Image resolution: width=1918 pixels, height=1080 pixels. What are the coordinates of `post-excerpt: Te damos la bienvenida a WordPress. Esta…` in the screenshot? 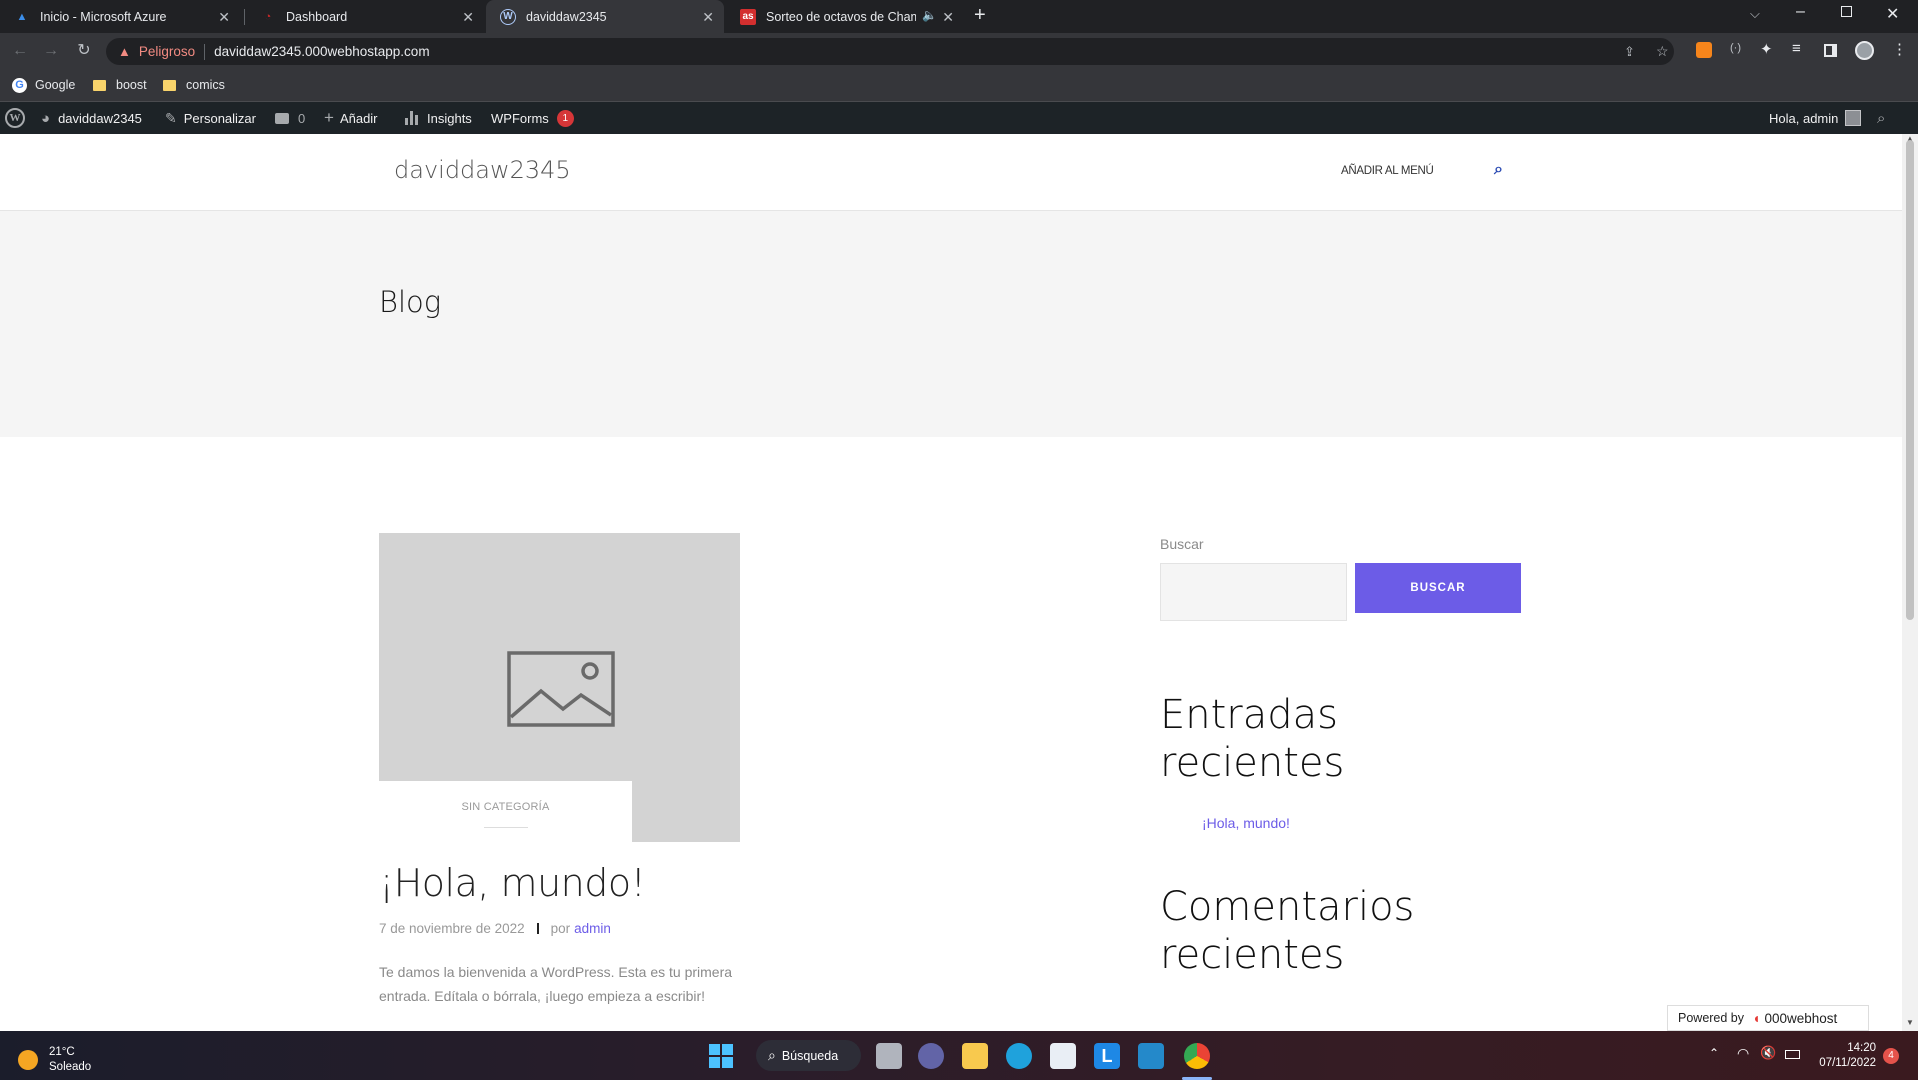 It's located at (556, 984).